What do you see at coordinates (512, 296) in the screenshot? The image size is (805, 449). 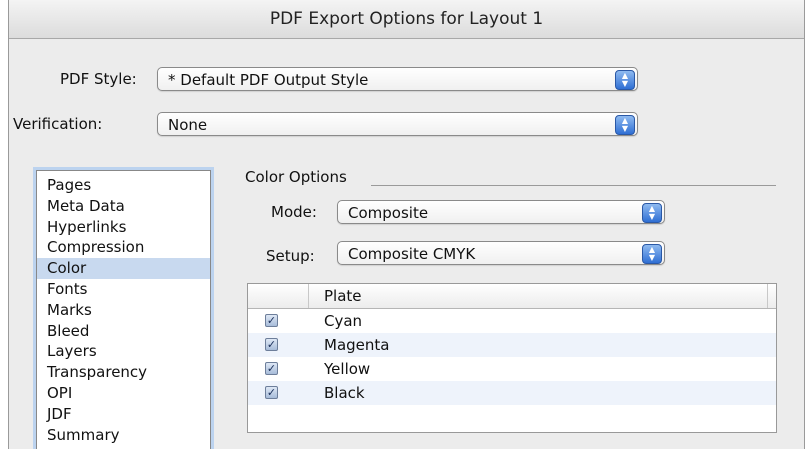 I see `table-header: Plate` at bounding box center [512, 296].